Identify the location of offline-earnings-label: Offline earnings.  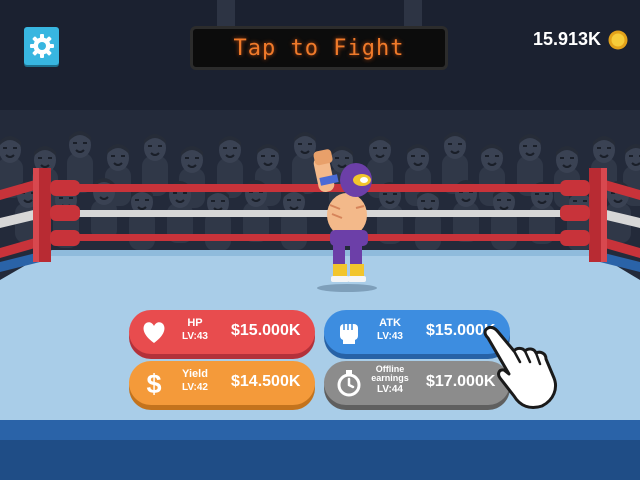
(390, 374).